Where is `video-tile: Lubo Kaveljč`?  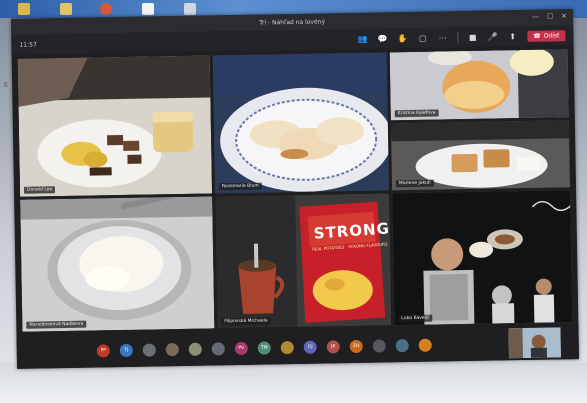
video-tile: Lubo Kaveljč is located at coordinates (482, 258).